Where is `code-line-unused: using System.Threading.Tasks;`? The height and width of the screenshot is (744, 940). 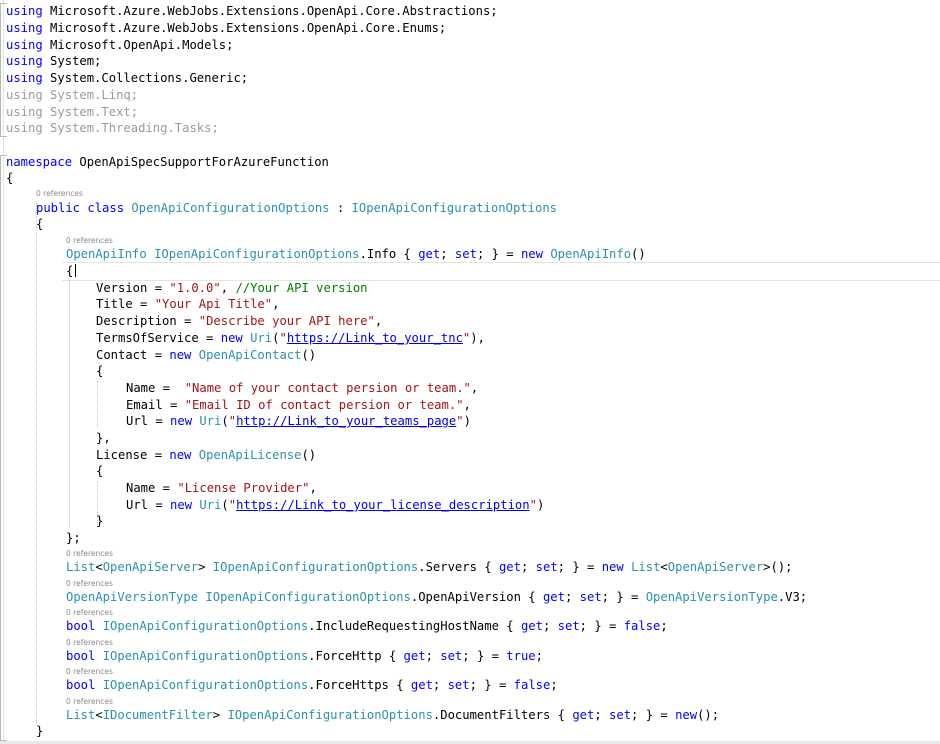 code-line-unused: using System.Threading.Tasks; is located at coordinates (112, 128).